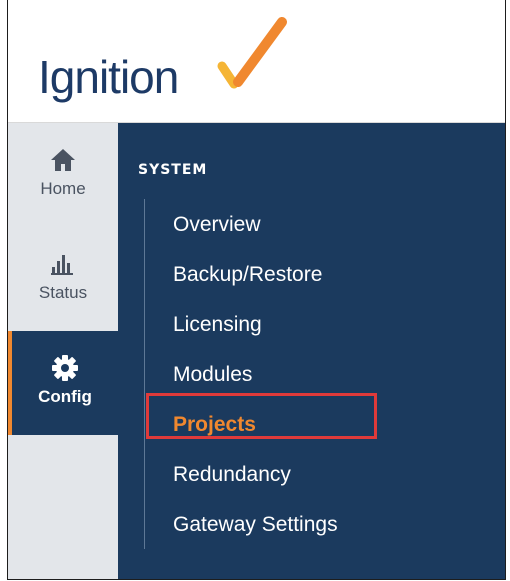 The image size is (510, 581). I want to click on projects-highlight-box, so click(261, 416).